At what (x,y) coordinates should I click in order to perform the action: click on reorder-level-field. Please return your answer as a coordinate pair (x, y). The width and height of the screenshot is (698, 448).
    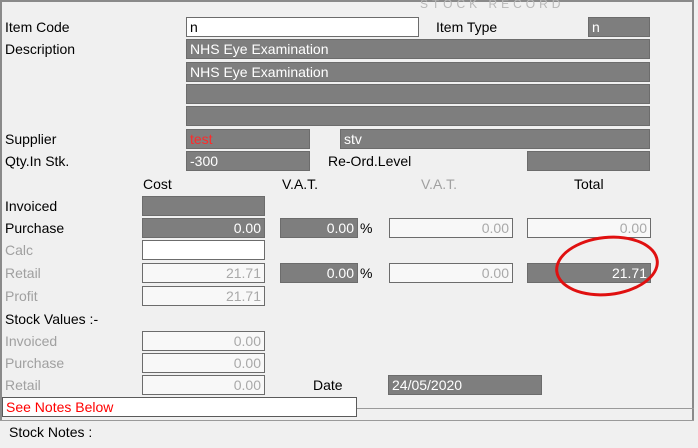
    Looking at the image, I should click on (588, 161).